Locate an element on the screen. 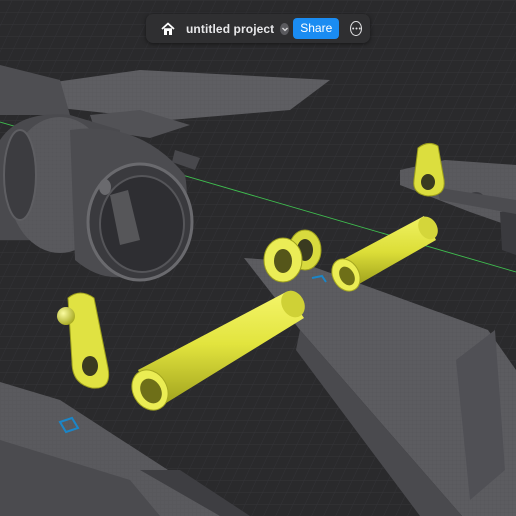  share-button: Share is located at coordinates (316, 28).